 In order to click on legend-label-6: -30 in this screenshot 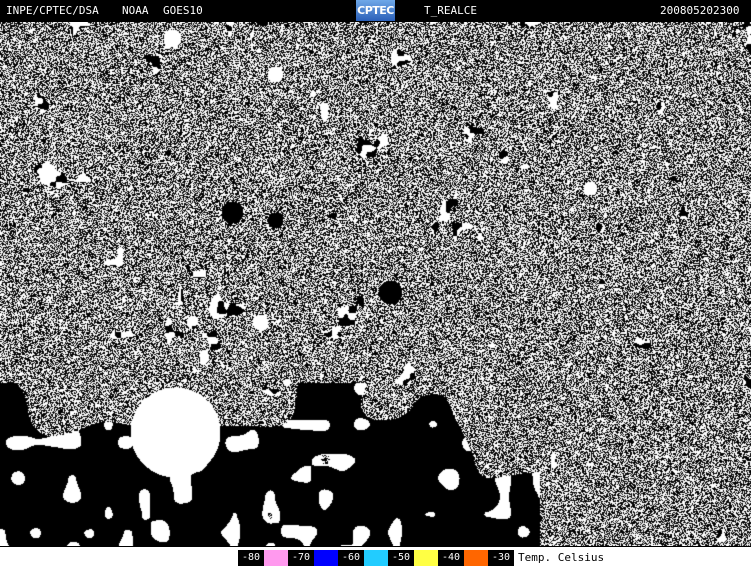, I will do `click(501, 558)`.